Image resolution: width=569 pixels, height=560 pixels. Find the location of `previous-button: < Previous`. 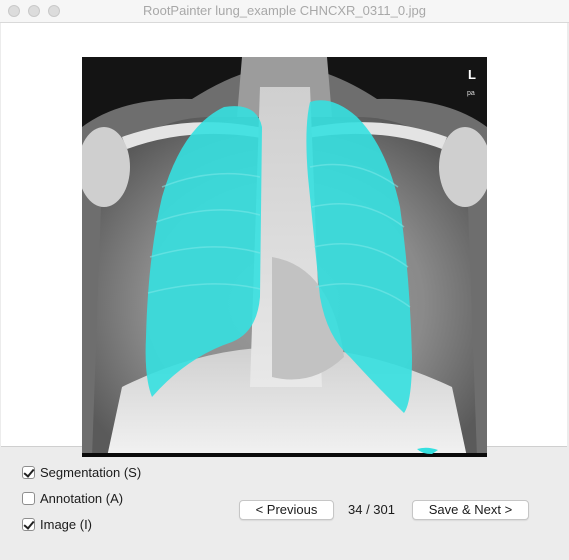

previous-button: < Previous is located at coordinates (286, 510).